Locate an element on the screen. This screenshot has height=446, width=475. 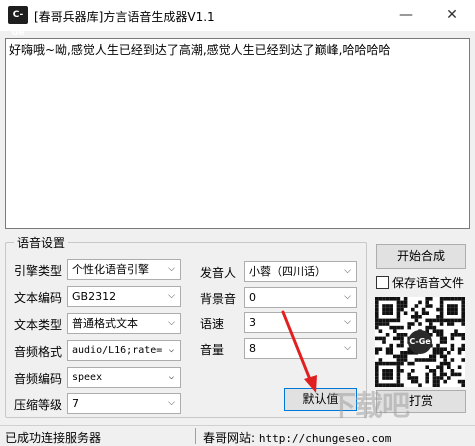
website-info: 春哥网站: http://chungeseo.com is located at coordinates (297, 437).